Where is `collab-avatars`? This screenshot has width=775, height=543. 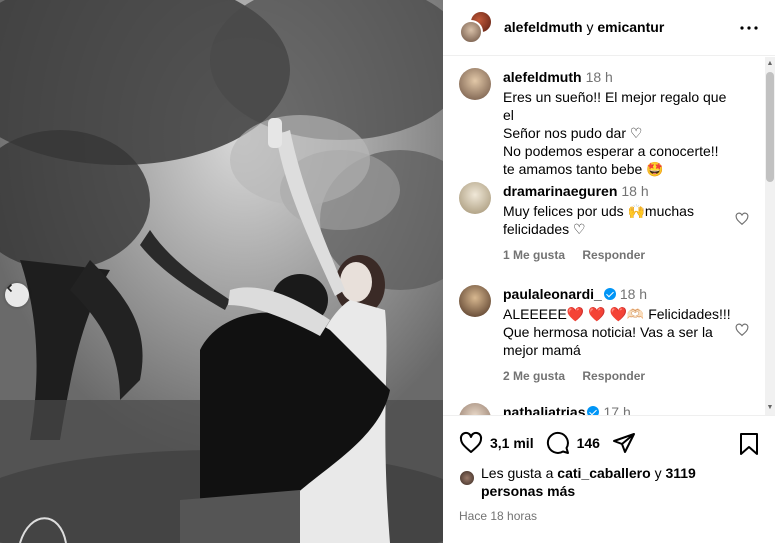 collab-avatars is located at coordinates (476, 27).